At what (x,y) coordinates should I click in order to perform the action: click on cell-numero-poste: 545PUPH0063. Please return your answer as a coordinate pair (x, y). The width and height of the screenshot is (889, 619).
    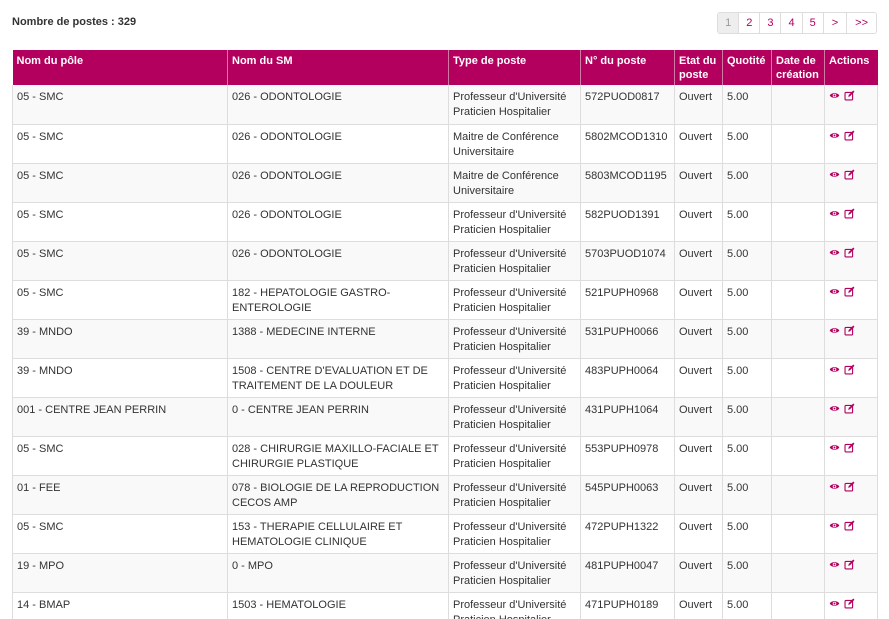
    Looking at the image, I should click on (627, 495).